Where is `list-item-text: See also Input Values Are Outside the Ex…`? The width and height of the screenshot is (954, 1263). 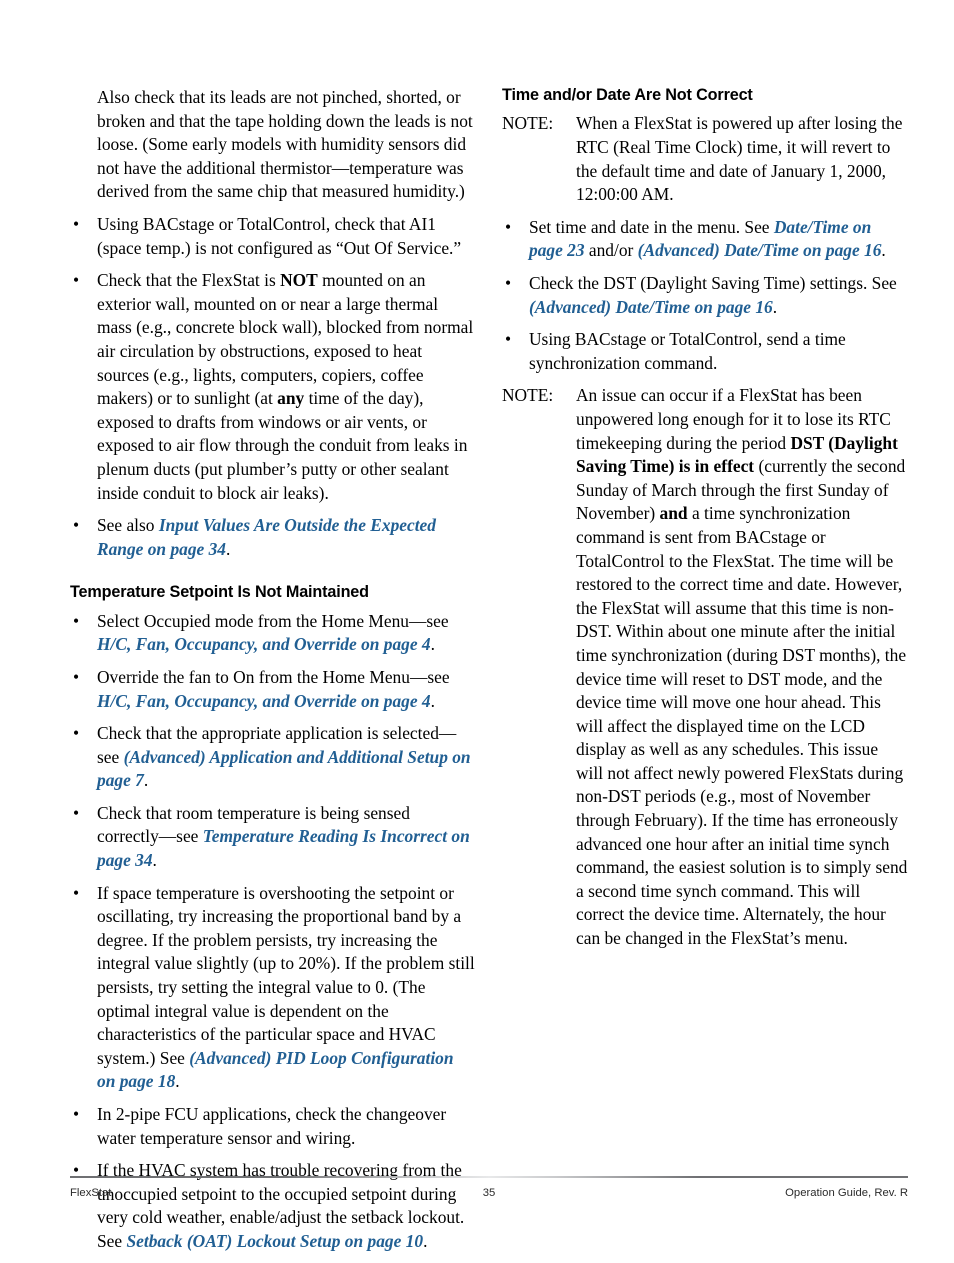
list-item-text: See also Input Values Are Outside the Ex… is located at coordinates (266, 537).